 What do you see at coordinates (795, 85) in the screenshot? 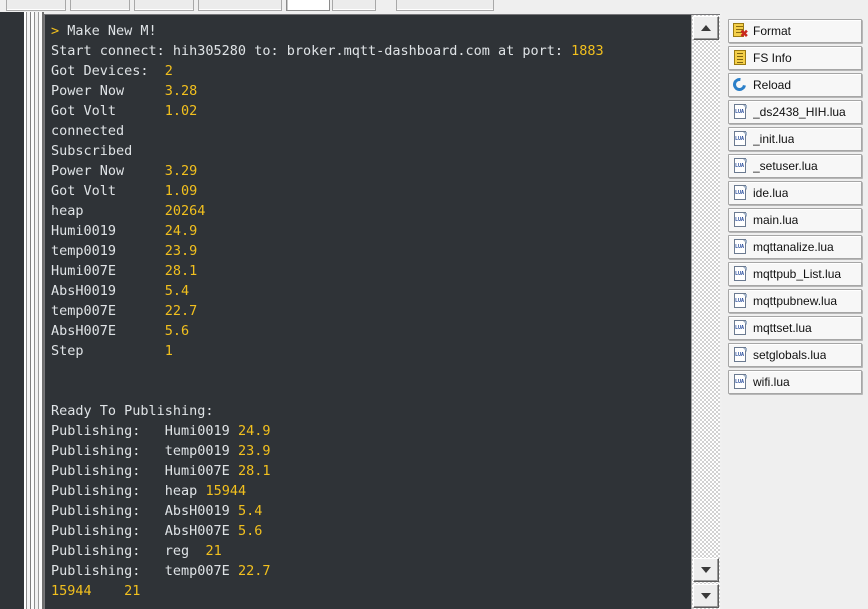
I see `sidebar-item-reload: Reload` at bounding box center [795, 85].